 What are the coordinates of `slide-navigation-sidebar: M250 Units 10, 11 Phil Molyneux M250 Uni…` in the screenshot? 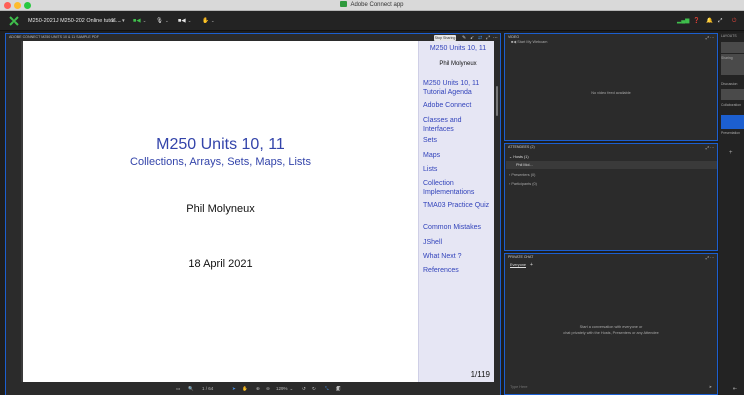 It's located at (456, 211).